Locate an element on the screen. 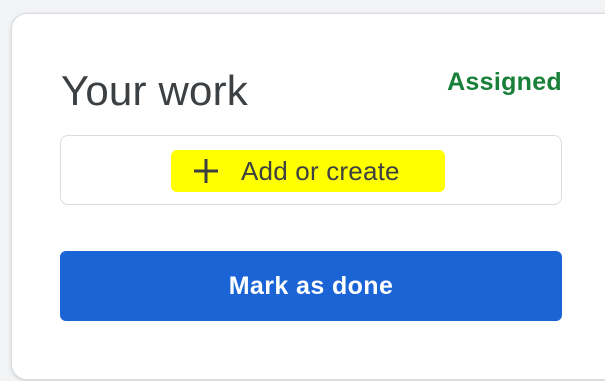 The height and width of the screenshot is (381, 605). mark-as-done-label: Mark as done is located at coordinates (311, 285).